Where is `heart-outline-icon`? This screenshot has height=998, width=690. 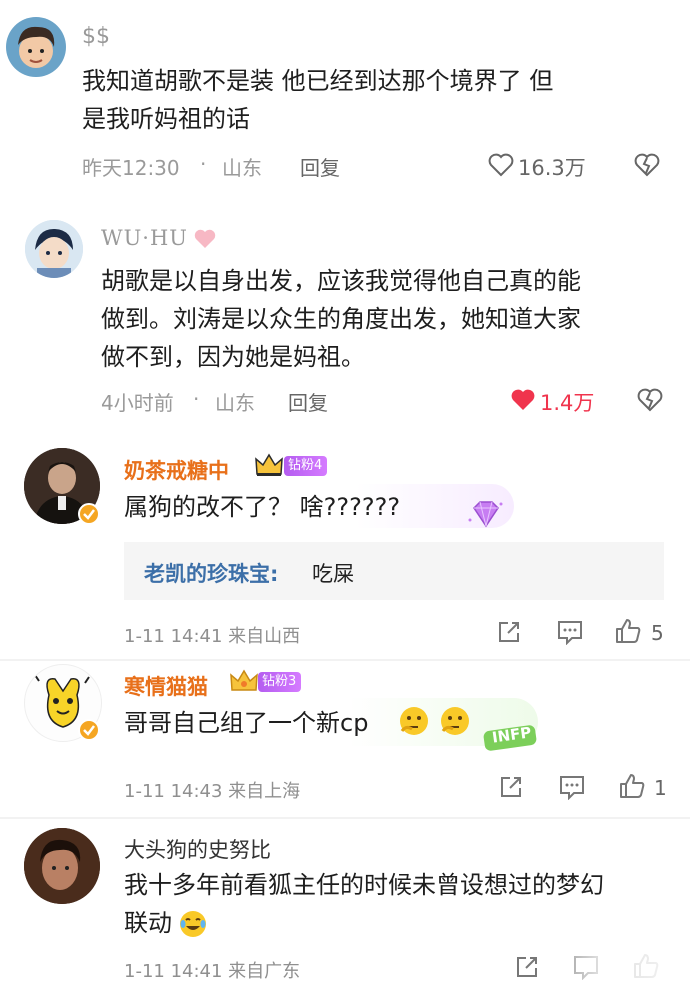 heart-outline-icon is located at coordinates (501, 167).